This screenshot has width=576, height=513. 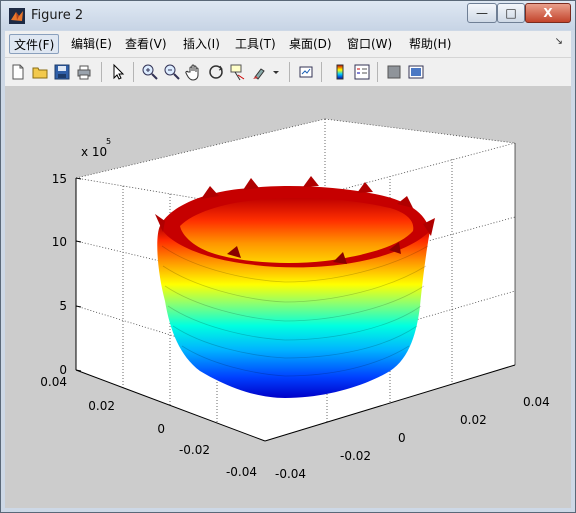 What do you see at coordinates (118, 72) in the screenshot?
I see `pointer-icon` at bounding box center [118, 72].